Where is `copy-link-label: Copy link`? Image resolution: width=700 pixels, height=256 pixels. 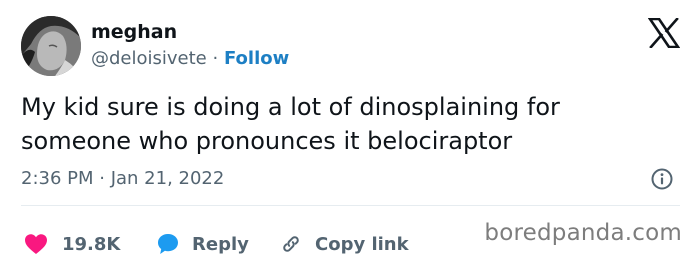
copy-link-label: Copy link is located at coordinates (362, 244).